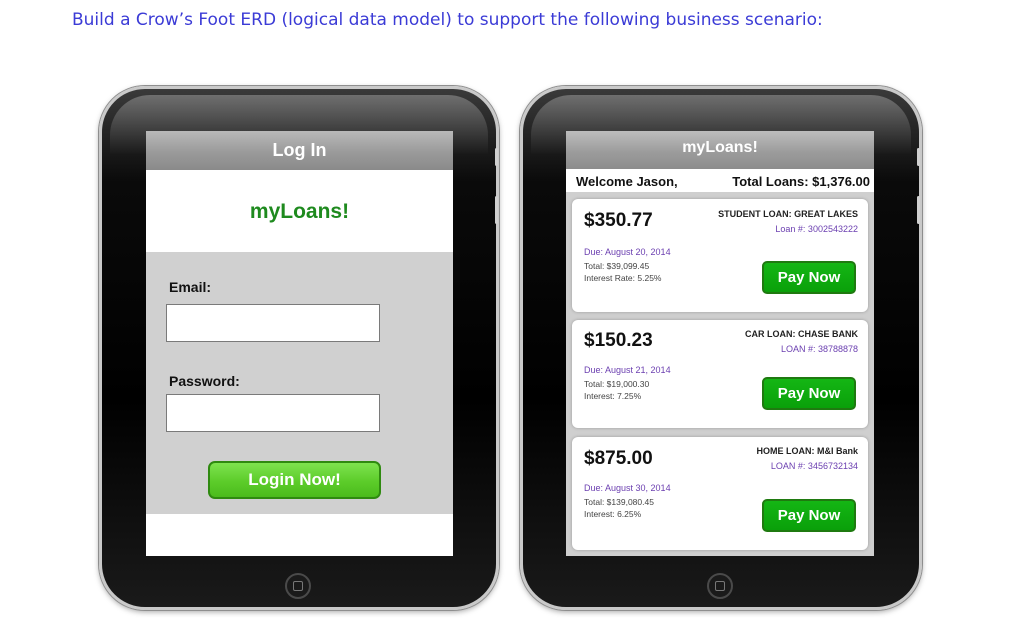 The width and height of the screenshot is (1024, 618). Describe the element at coordinates (627, 181) in the screenshot. I see `welcome-text: Welcome Jason,` at that location.